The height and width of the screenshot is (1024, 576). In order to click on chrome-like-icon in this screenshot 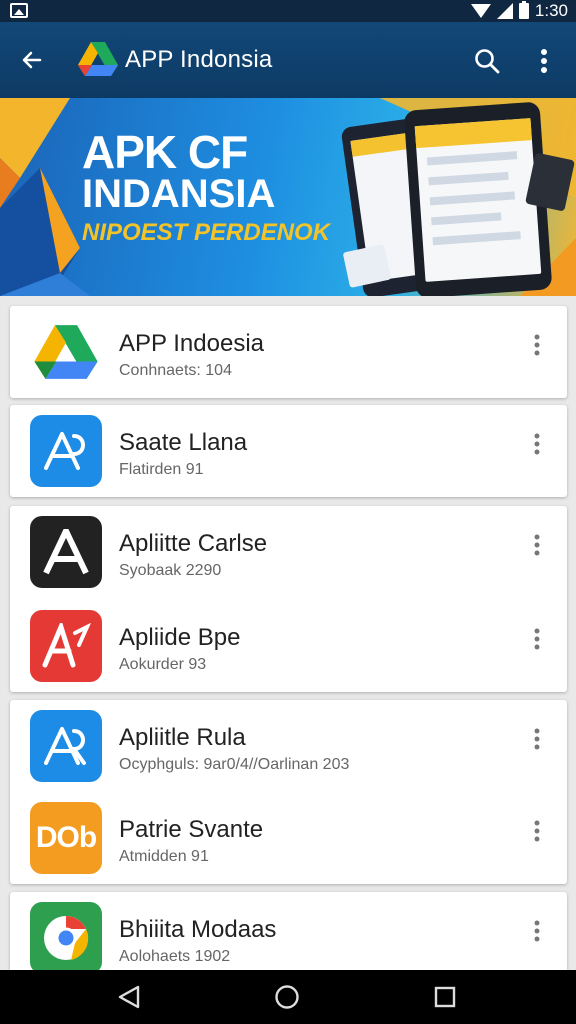, I will do `click(66, 938)`.